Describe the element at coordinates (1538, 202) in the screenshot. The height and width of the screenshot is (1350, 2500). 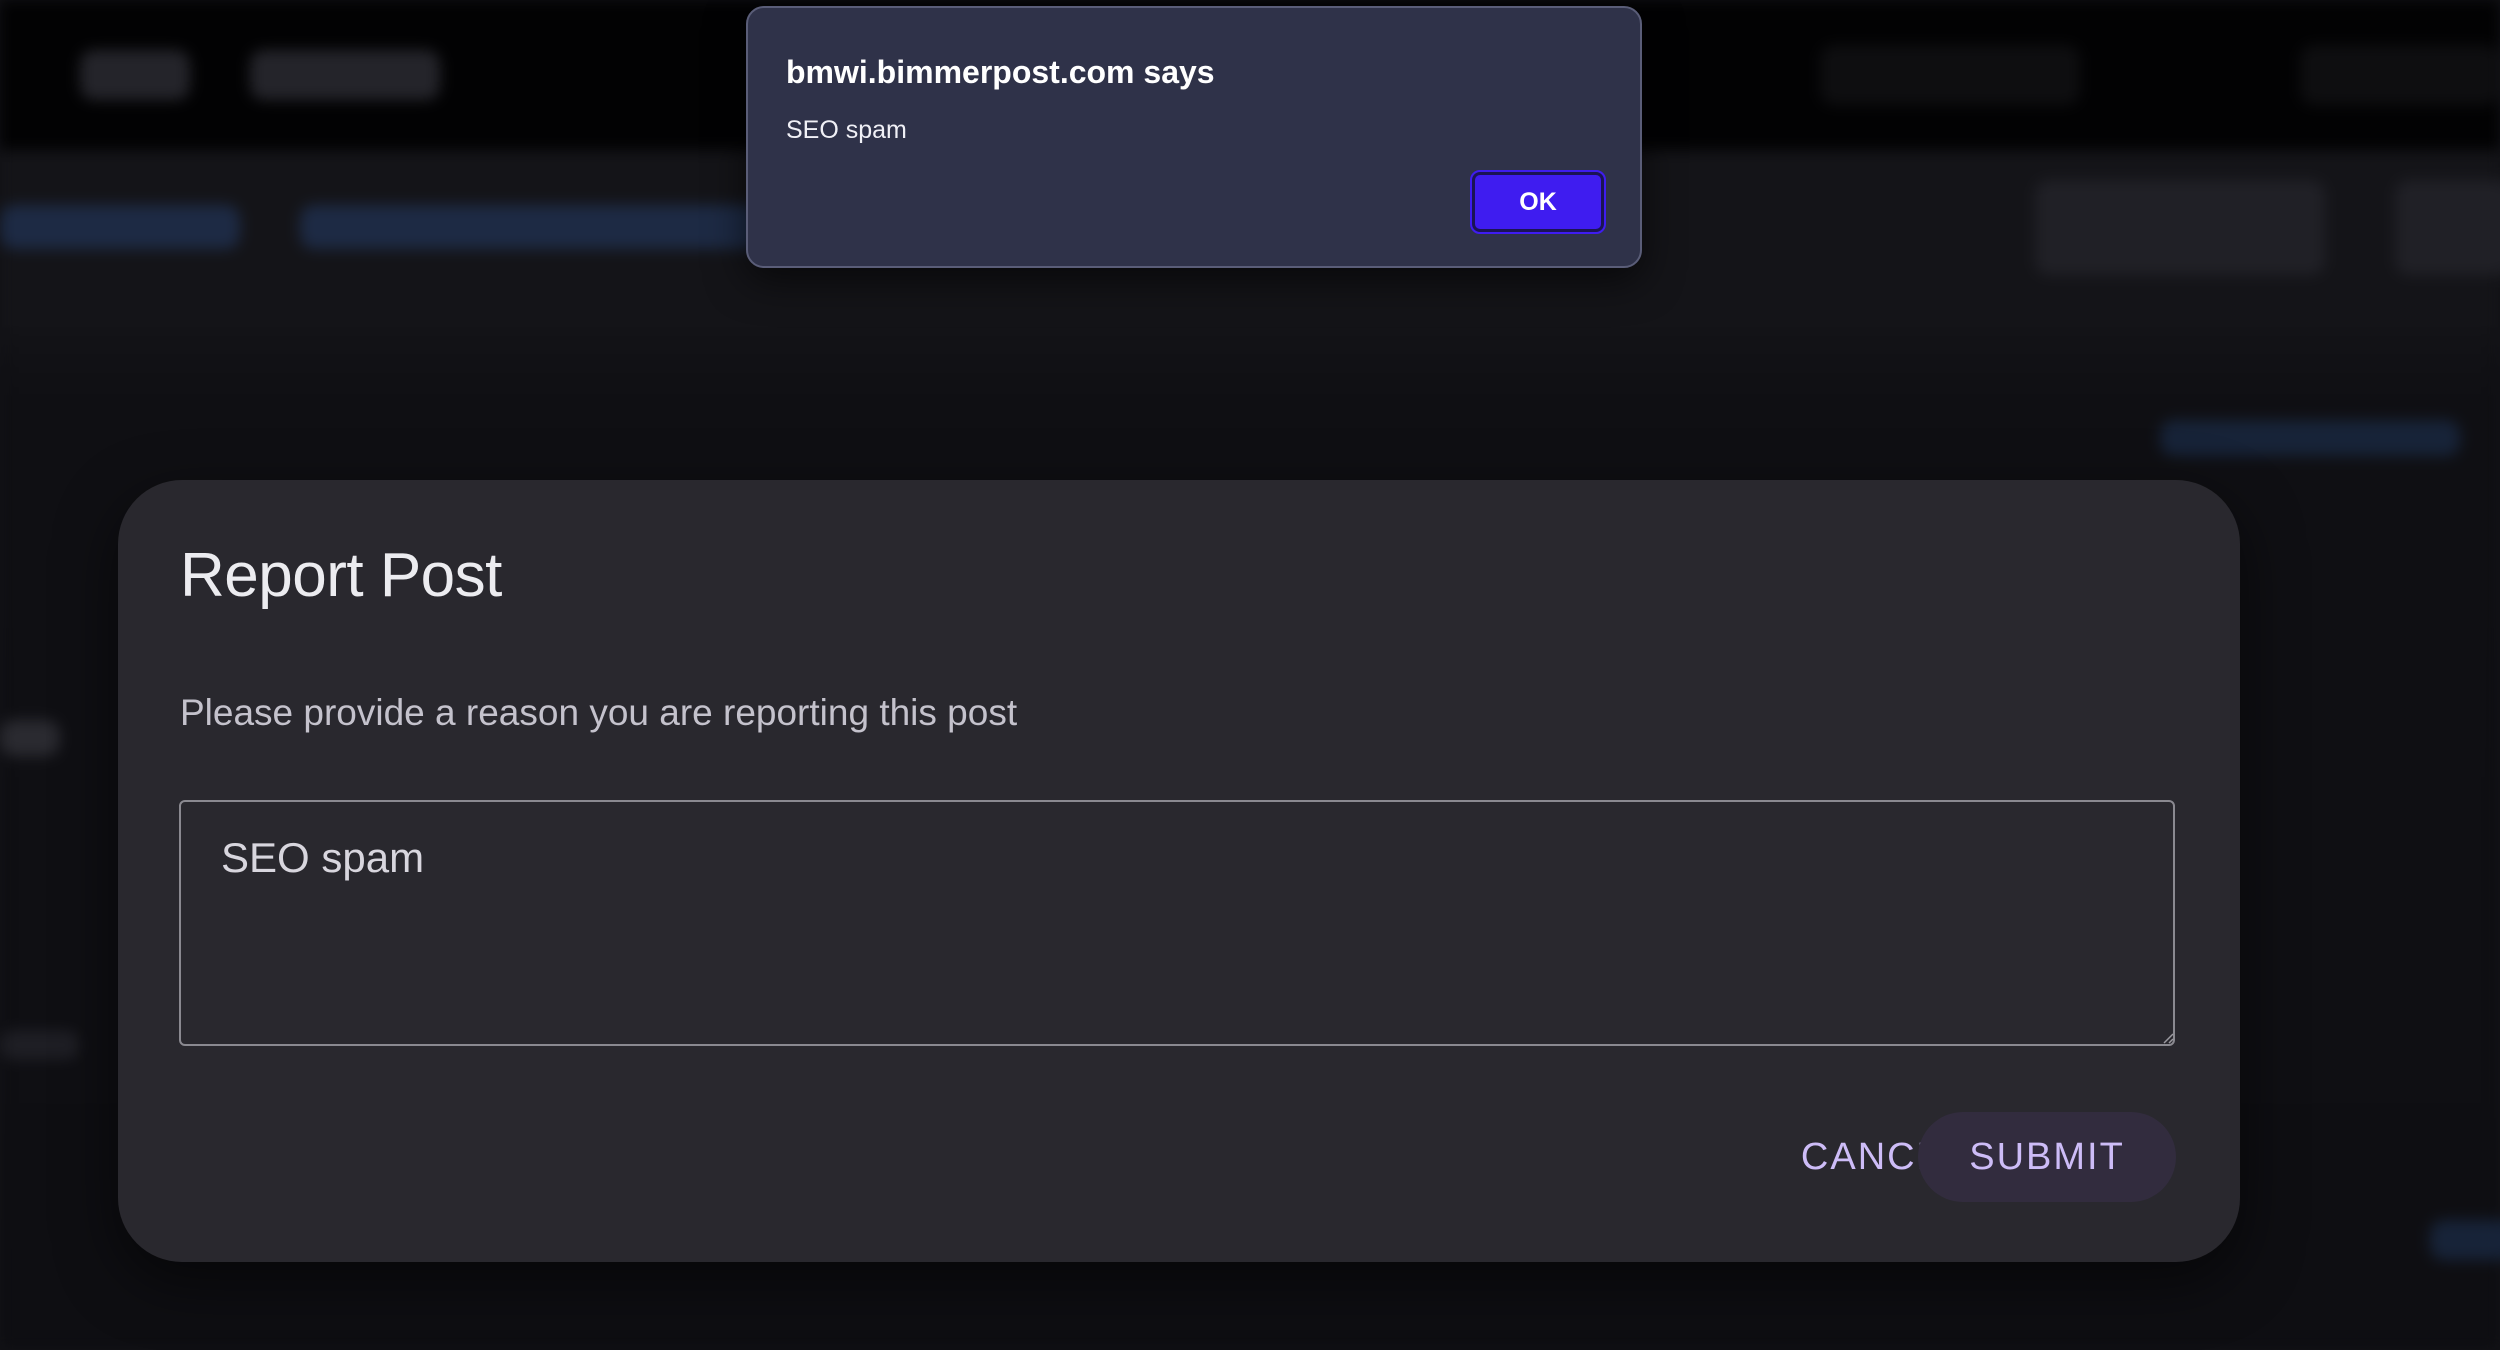
I see `alert-ok-button: OK` at that location.